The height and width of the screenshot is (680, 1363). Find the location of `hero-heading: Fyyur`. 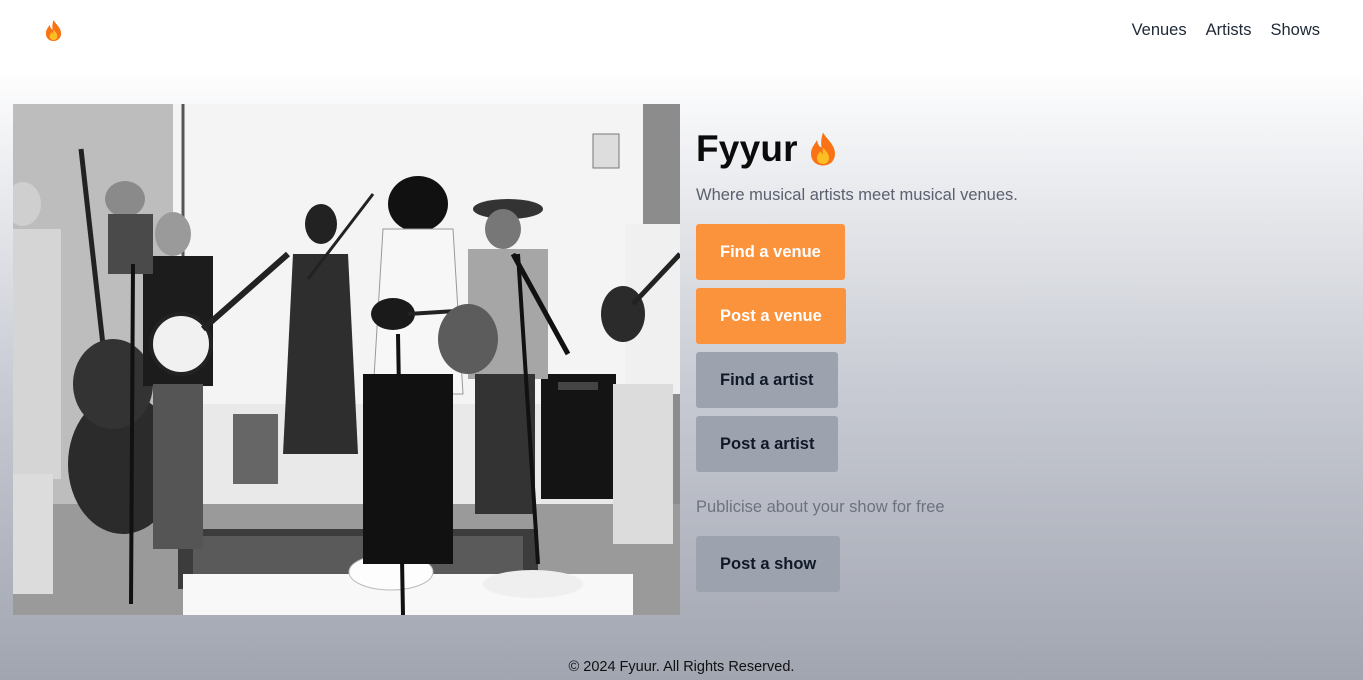

hero-heading: Fyyur is located at coordinates (767, 149).